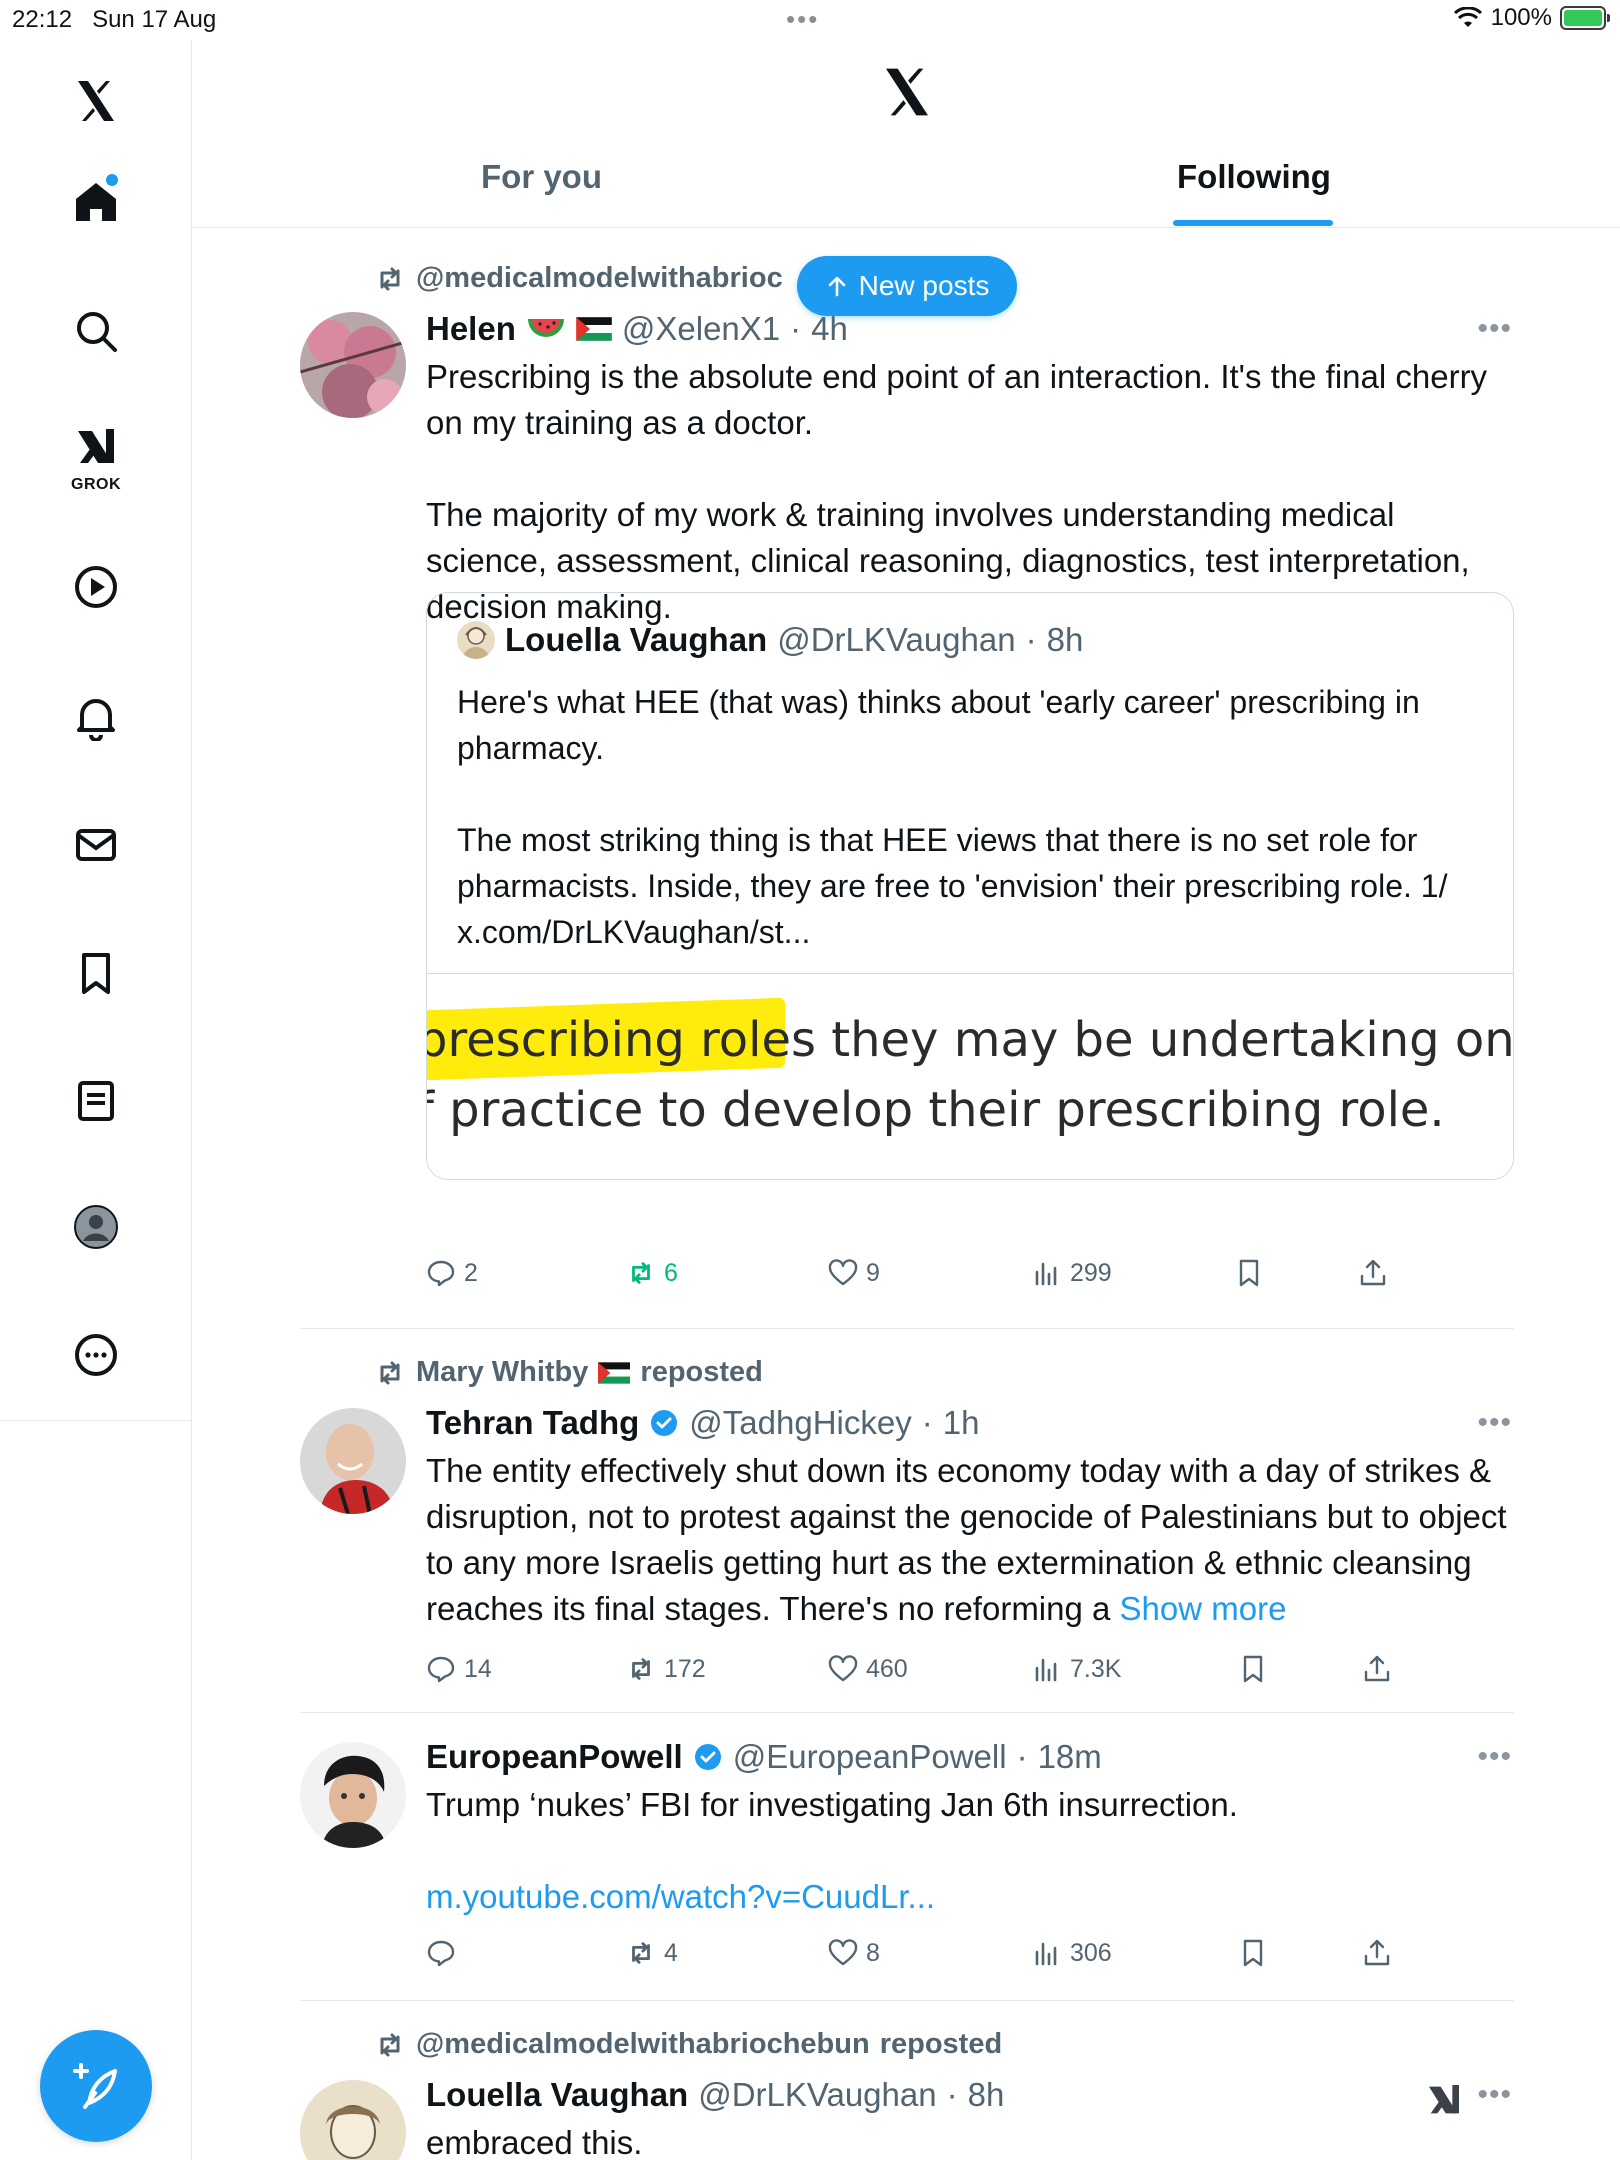 The width and height of the screenshot is (1620, 2160). Describe the element at coordinates (1203, 1608) in the screenshot. I see `show-more-link: Show more` at that location.